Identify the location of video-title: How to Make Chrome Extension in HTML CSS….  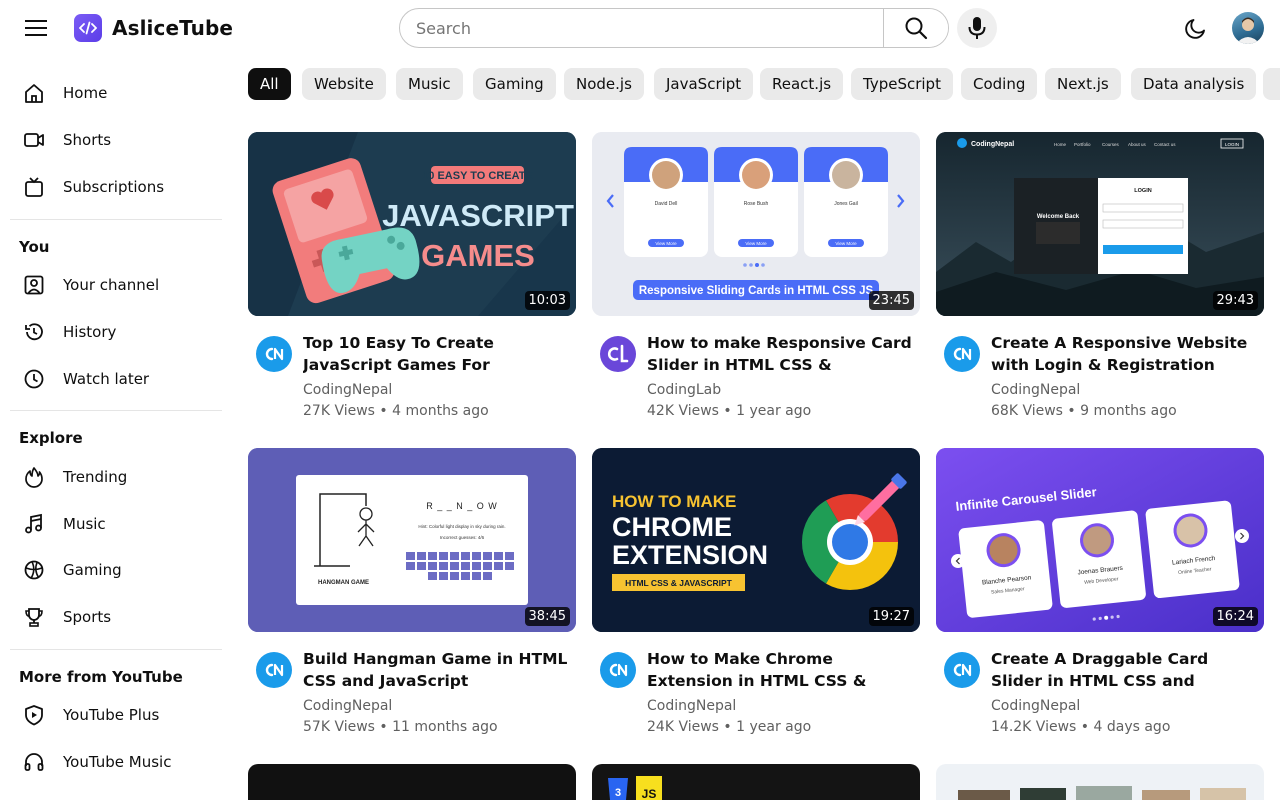
(781, 670).